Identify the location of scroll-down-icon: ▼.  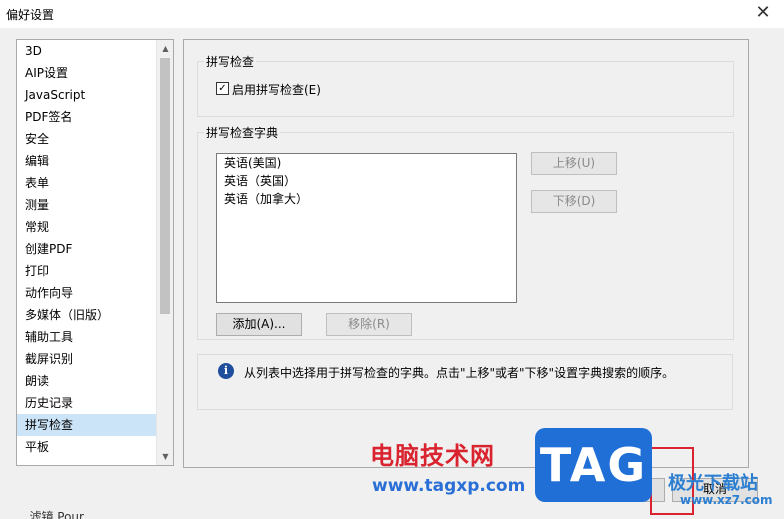
(165, 456).